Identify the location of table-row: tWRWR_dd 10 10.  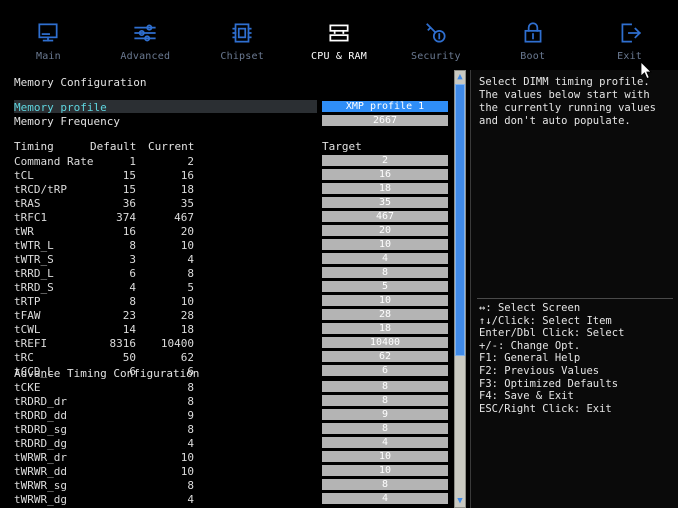
(225, 471).